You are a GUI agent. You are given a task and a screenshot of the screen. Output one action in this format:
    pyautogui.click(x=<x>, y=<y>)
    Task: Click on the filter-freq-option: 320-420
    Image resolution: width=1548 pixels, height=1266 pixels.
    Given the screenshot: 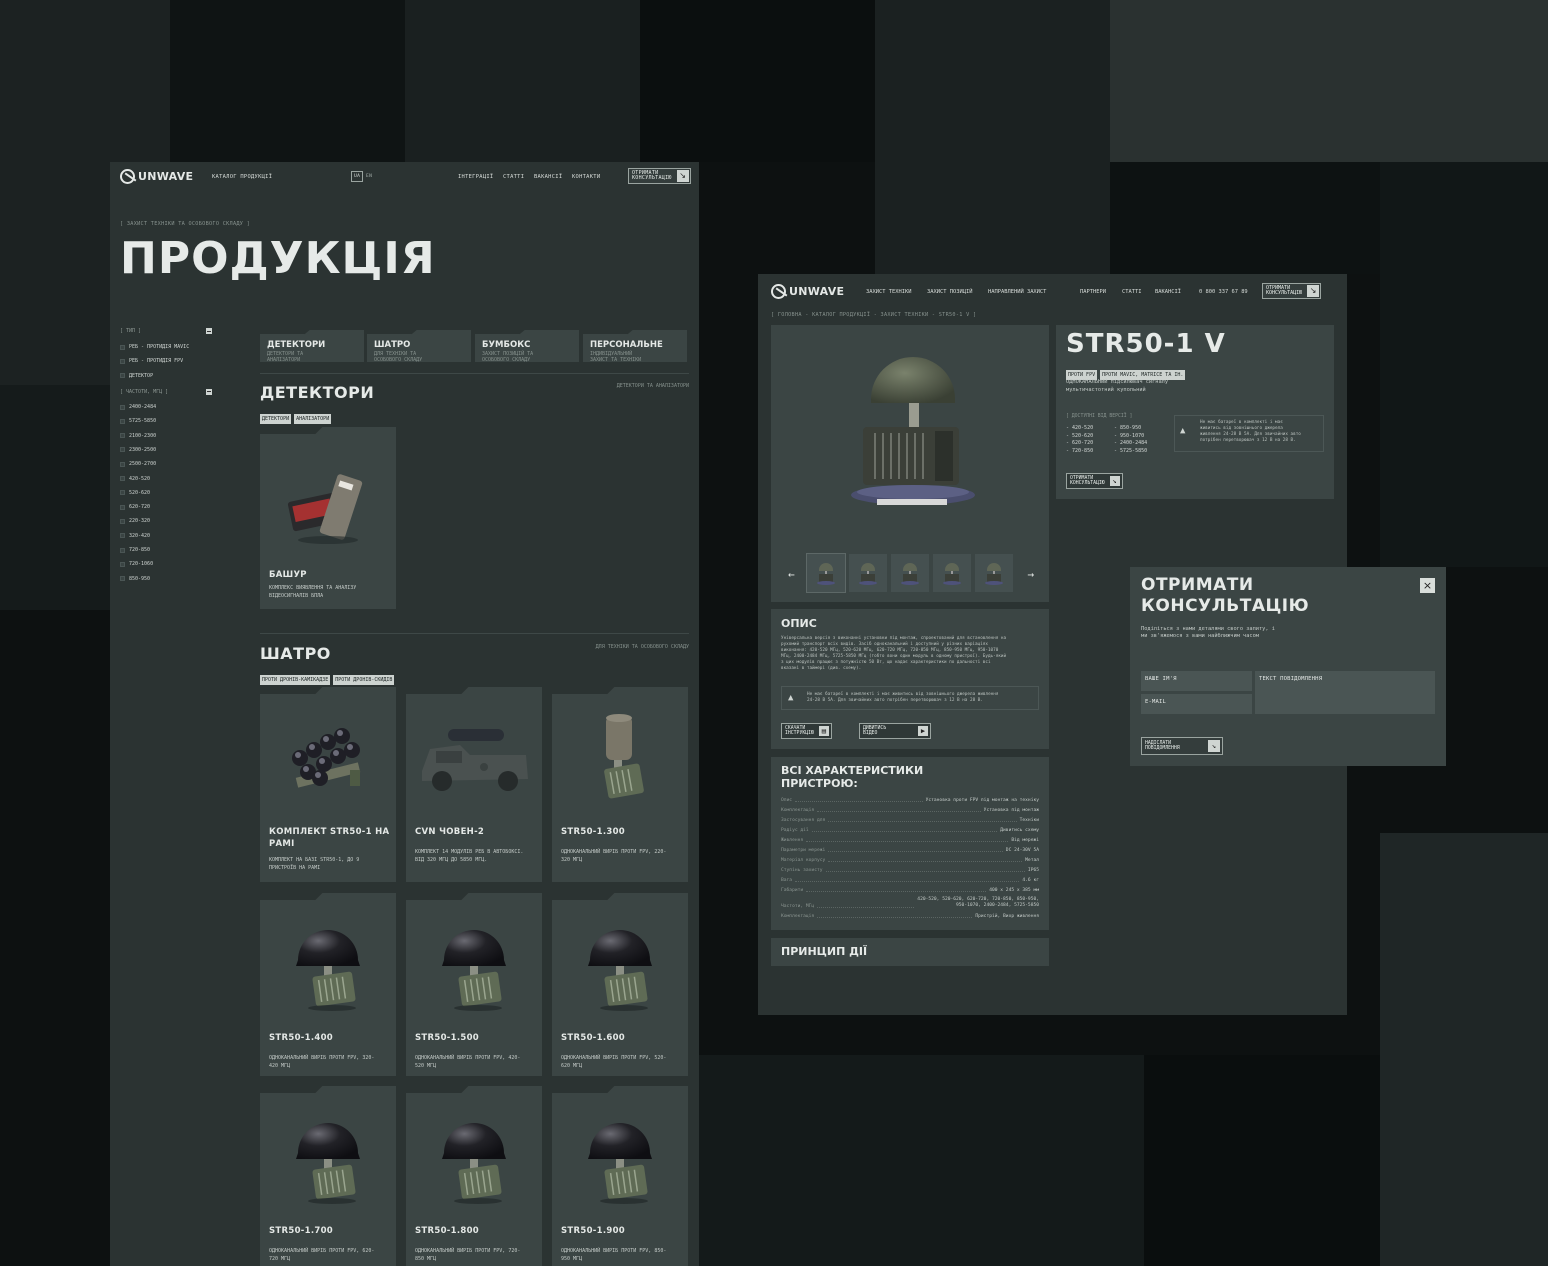 What is the action you would take?
    pyautogui.click(x=166, y=536)
    